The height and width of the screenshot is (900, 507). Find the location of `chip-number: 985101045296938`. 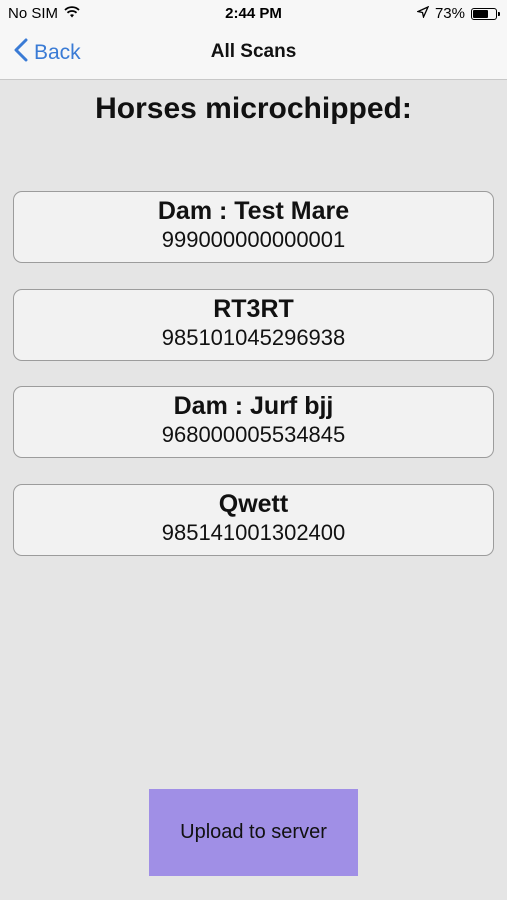

chip-number: 985101045296938 is located at coordinates (253, 337).